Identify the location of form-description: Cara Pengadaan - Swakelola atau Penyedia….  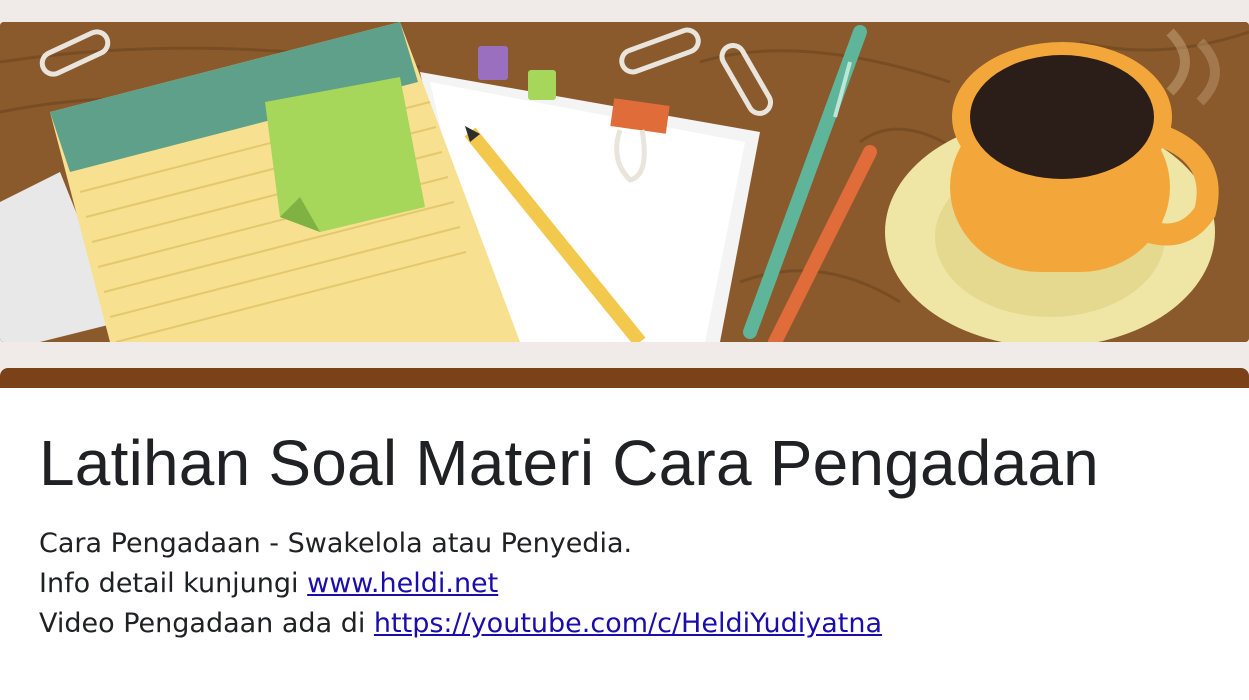
(460, 584).